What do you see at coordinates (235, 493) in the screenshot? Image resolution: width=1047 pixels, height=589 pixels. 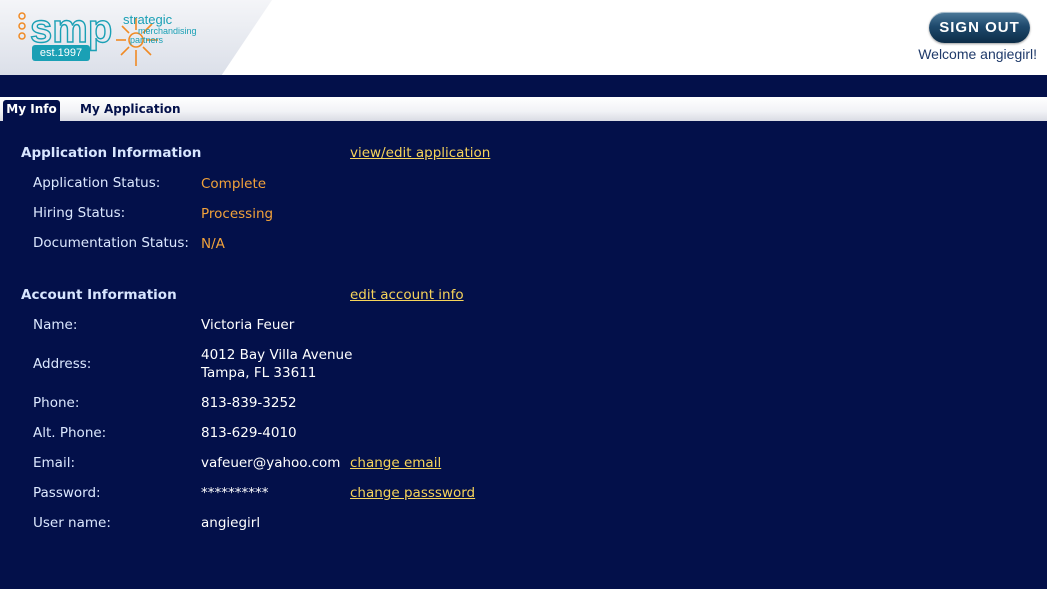 I see `password-value: **********` at bounding box center [235, 493].